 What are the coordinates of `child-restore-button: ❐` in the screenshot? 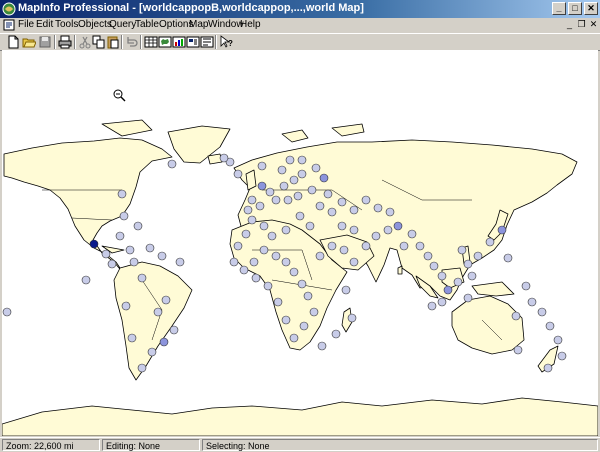 It's located at (581, 24).